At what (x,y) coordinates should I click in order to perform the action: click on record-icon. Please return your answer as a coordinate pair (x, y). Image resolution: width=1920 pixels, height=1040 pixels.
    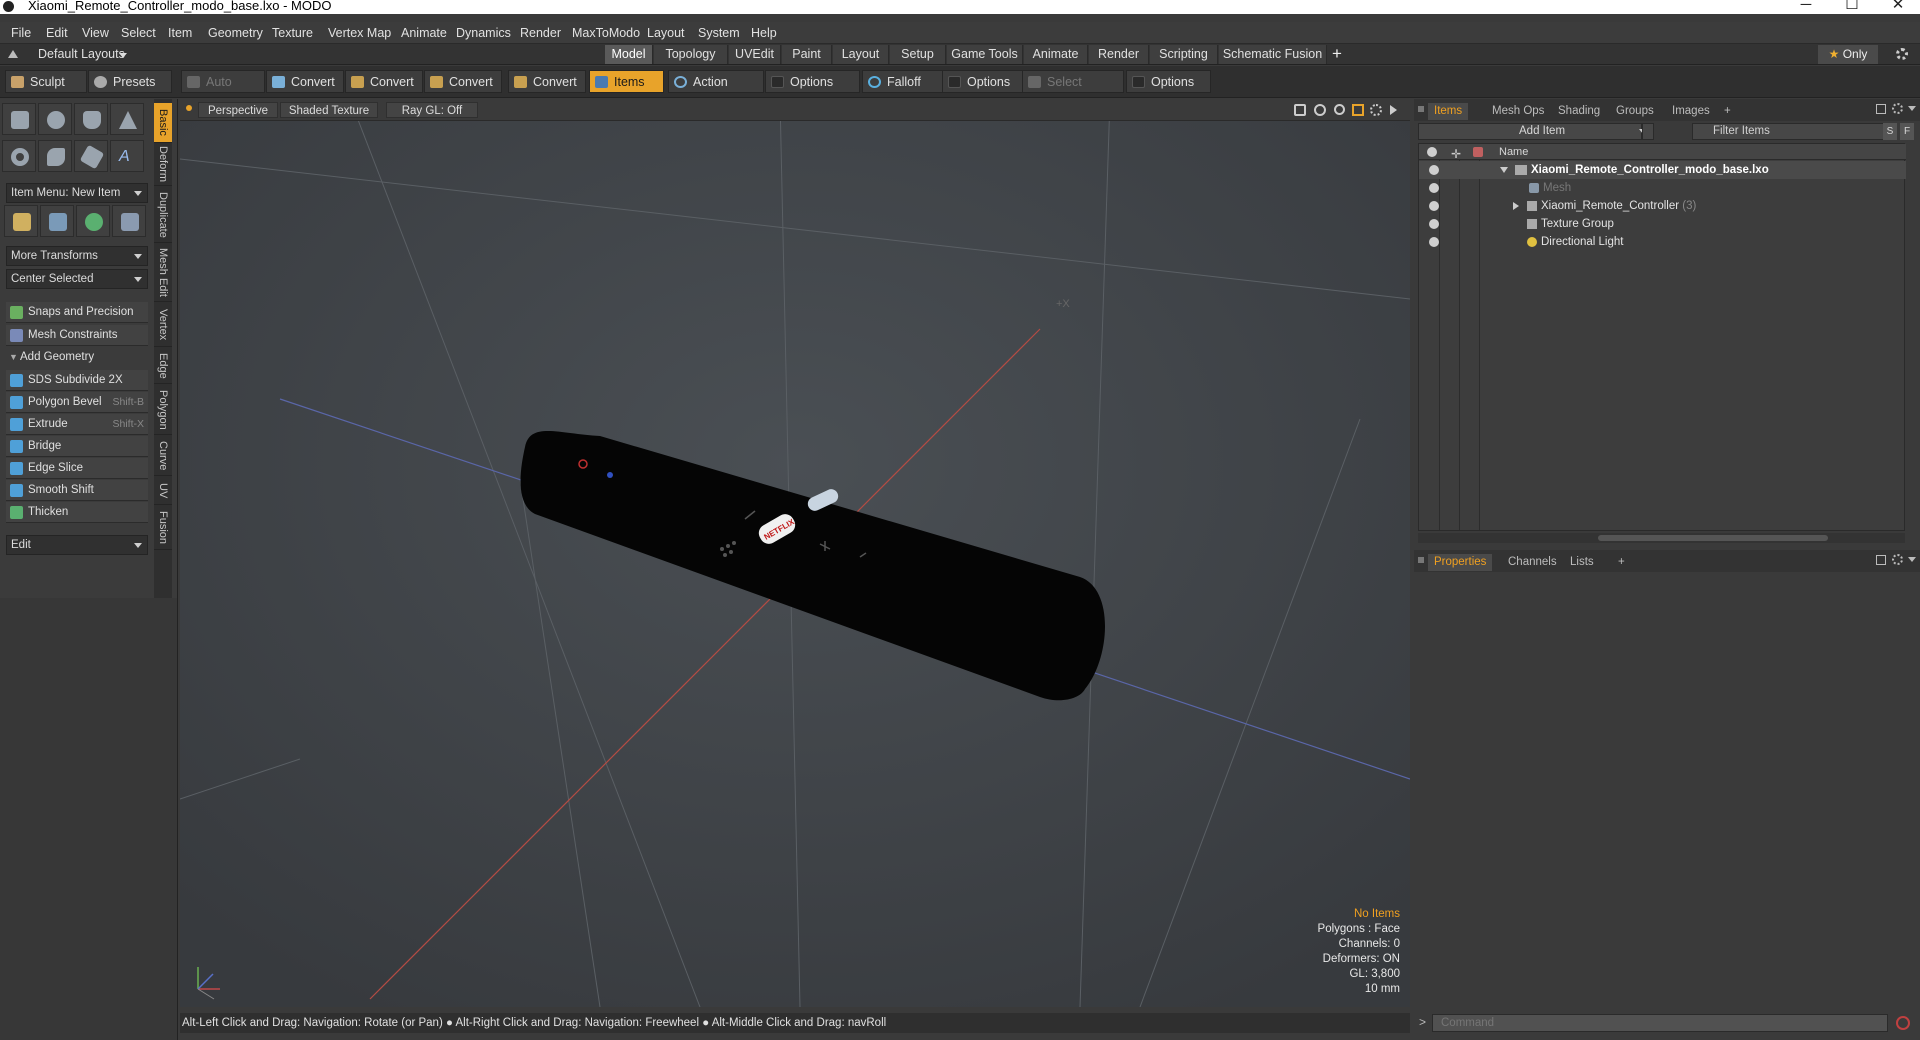
    Looking at the image, I should click on (1903, 1023).